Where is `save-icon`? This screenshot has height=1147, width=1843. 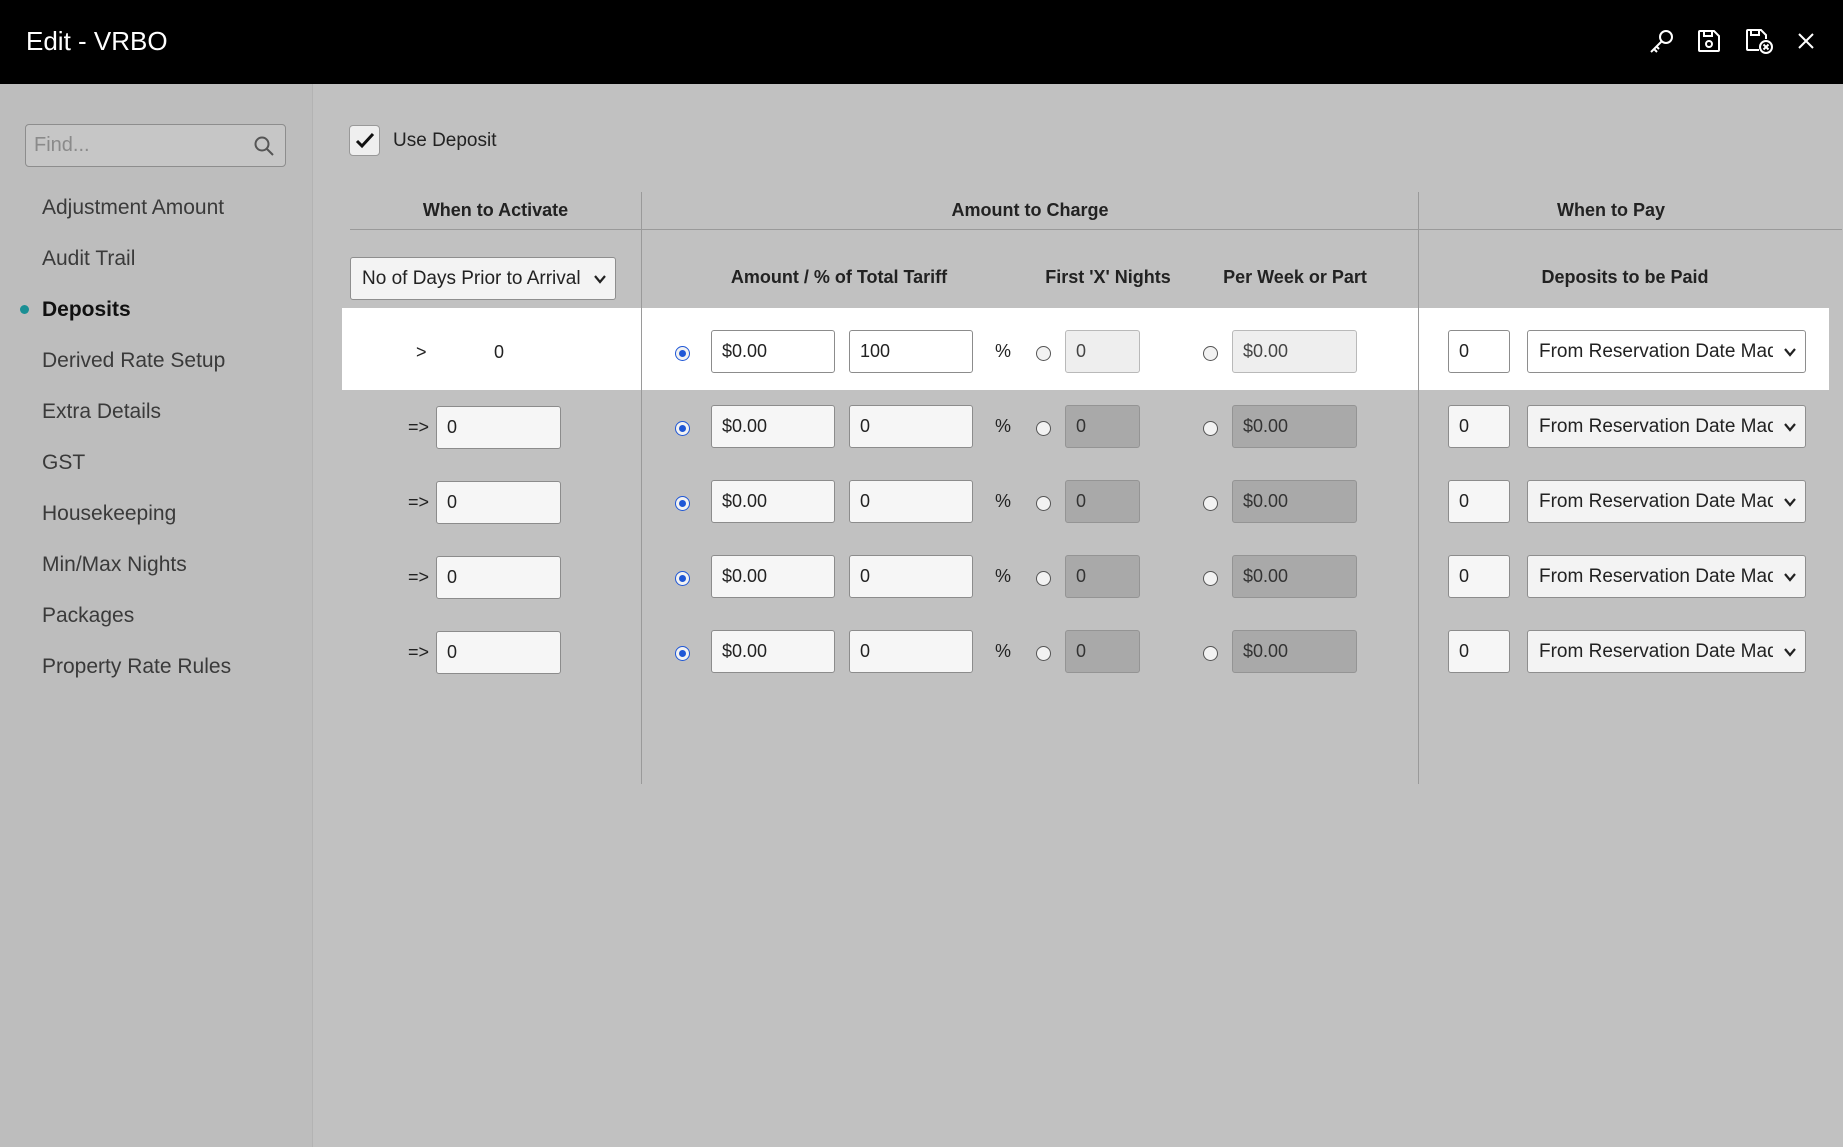 save-icon is located at coordinates (1709, 41).